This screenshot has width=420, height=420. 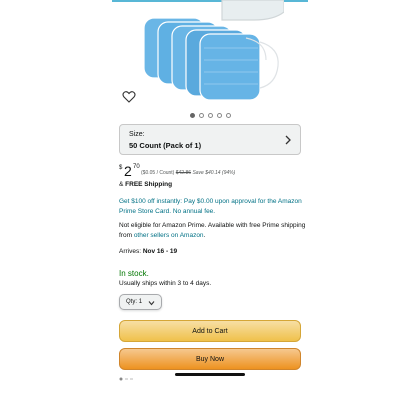 I want to click on price-currency: $, so click(x=121, y=168).